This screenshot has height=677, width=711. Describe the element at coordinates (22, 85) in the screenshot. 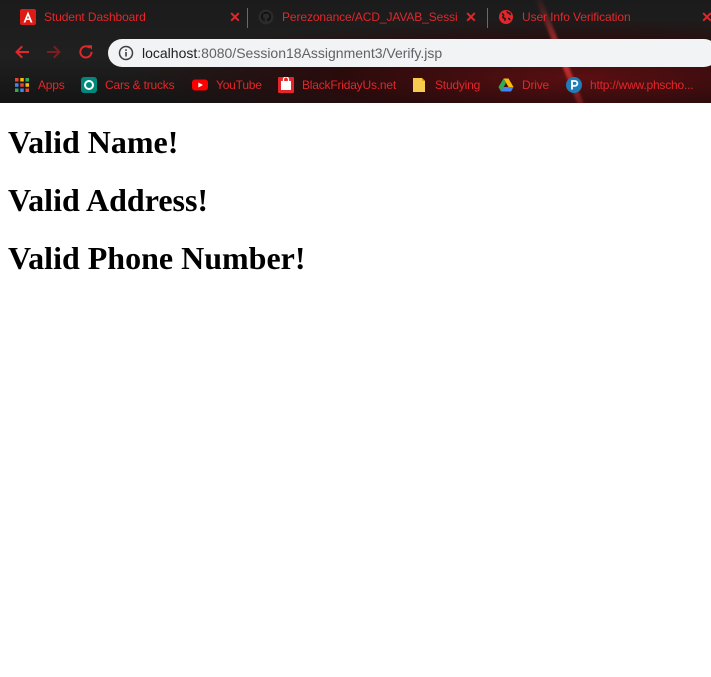

I see `apps-grid-icon` at that location.